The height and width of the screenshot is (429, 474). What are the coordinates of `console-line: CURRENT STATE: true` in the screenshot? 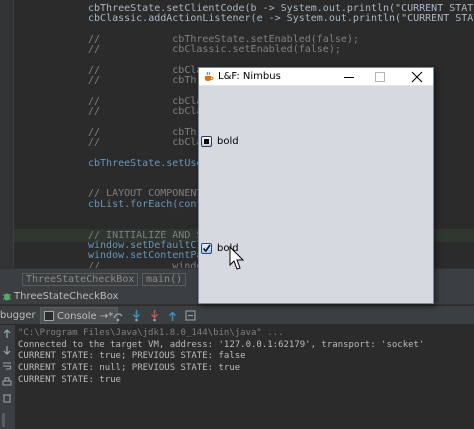 It's located at (69, 379).